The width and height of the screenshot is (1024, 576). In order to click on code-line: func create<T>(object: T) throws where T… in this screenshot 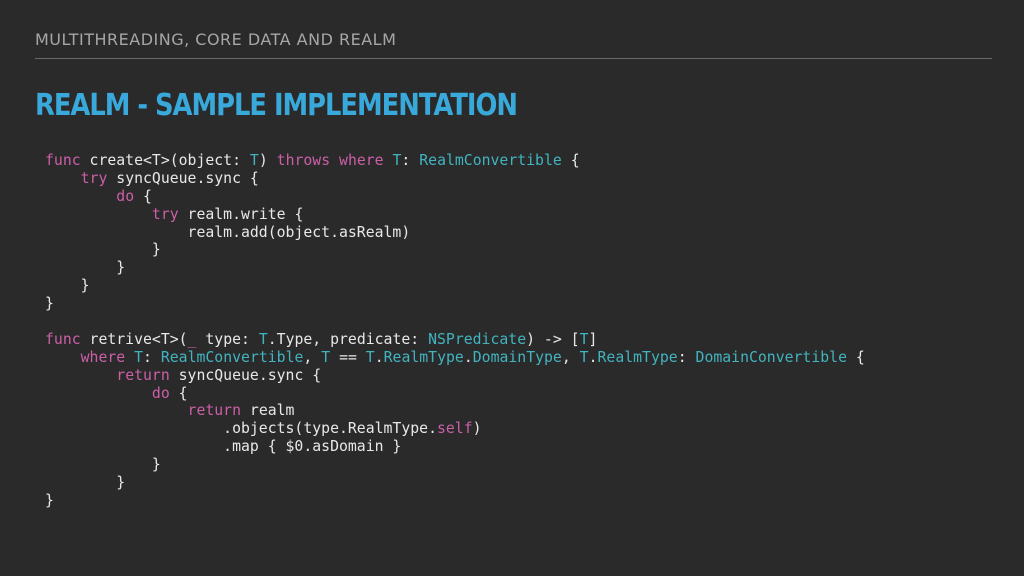, I will do `click(455, 161)`.